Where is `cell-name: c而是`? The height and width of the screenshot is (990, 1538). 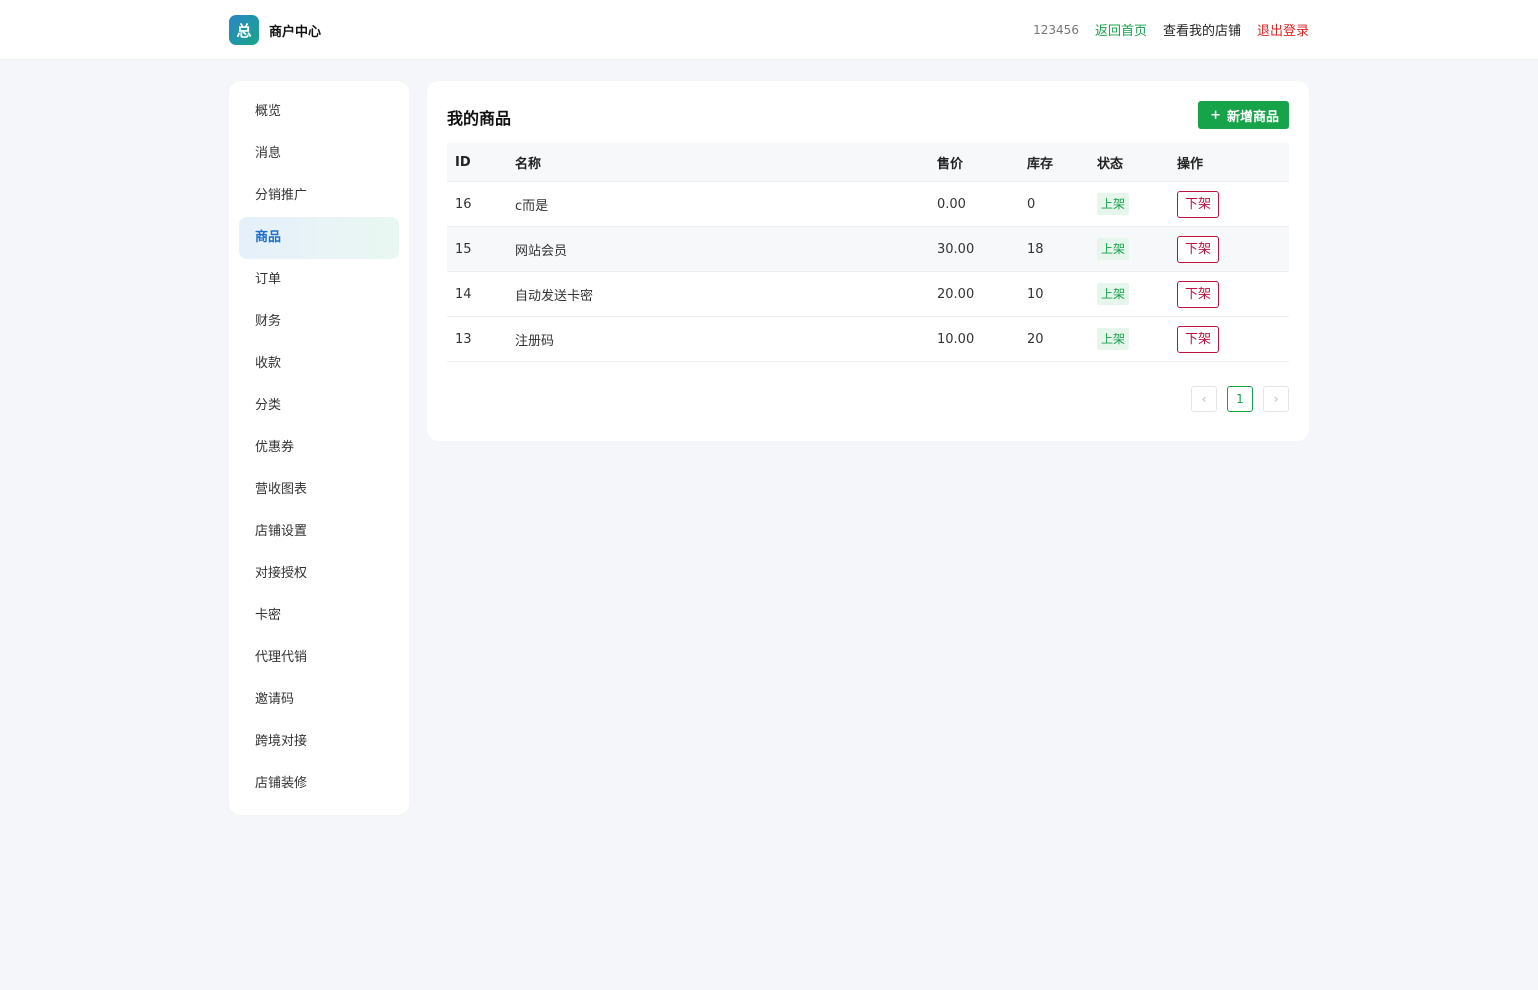
cell-name: c而是 is located at coordinates (718, 204).